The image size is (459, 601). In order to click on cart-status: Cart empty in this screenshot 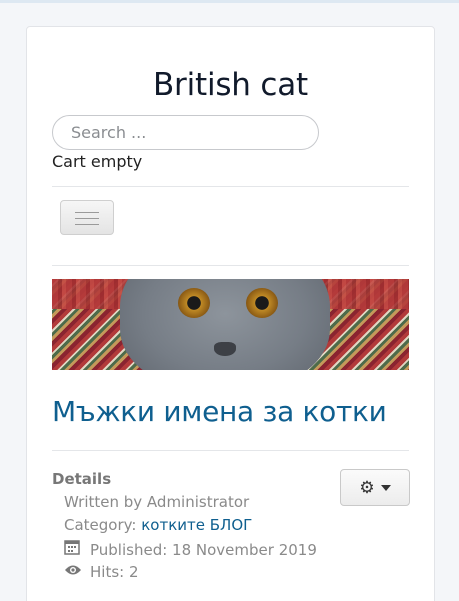, I will do `click(97, 161)`.